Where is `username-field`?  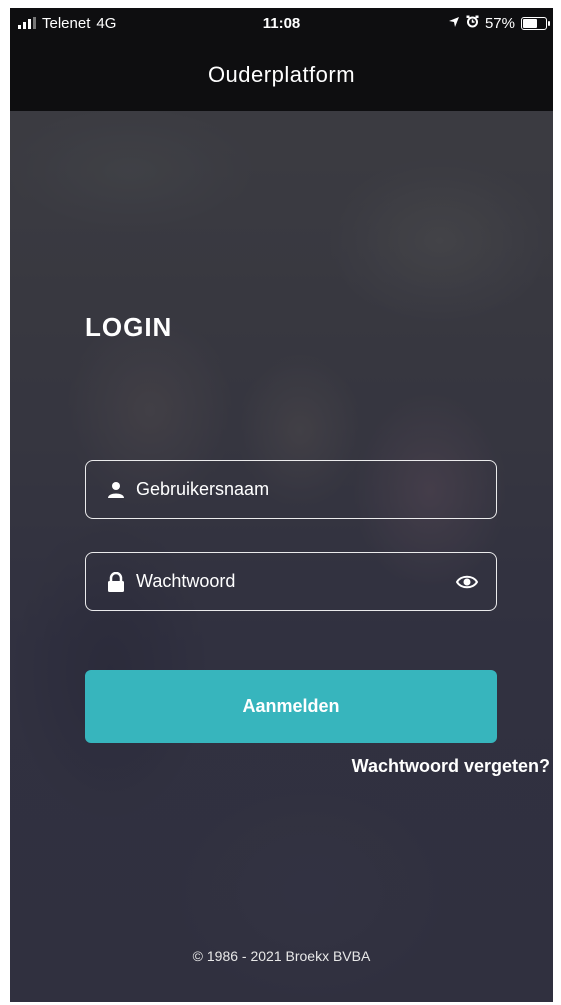
username-field is located at coordinates (291, 489).